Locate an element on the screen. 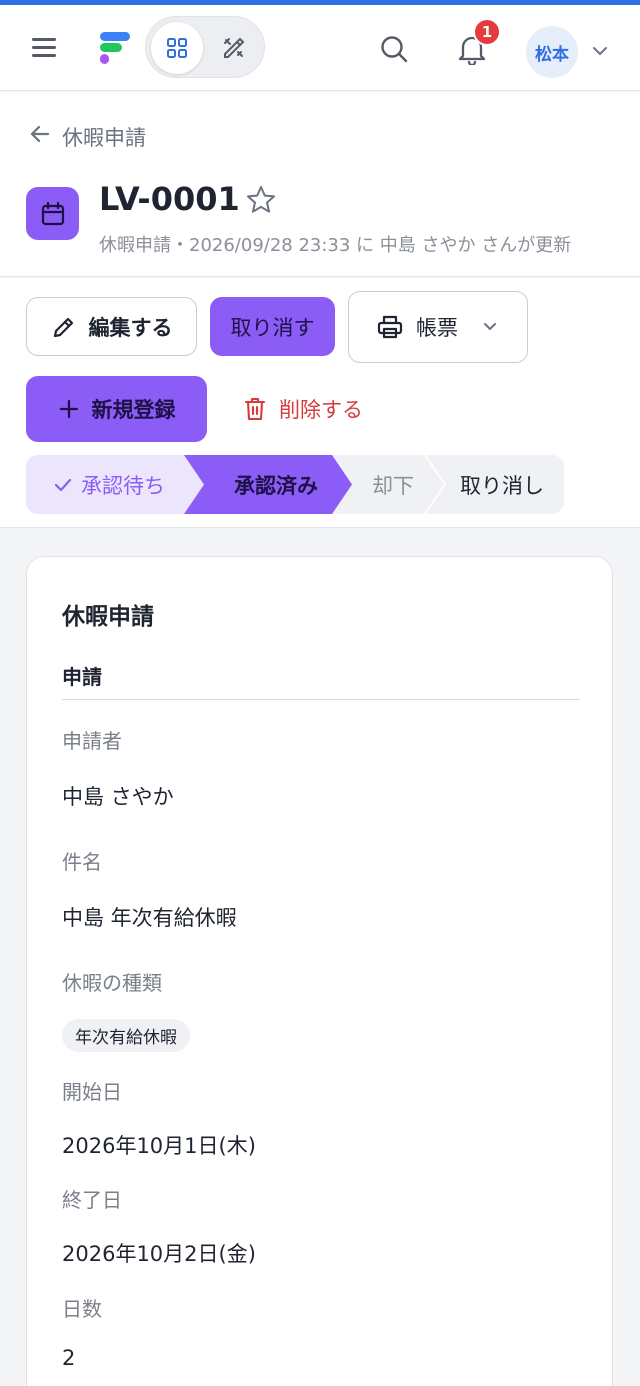 The image size is (640, 1386). status-step-approved: 承認済み is located at coordinates (272, 484).